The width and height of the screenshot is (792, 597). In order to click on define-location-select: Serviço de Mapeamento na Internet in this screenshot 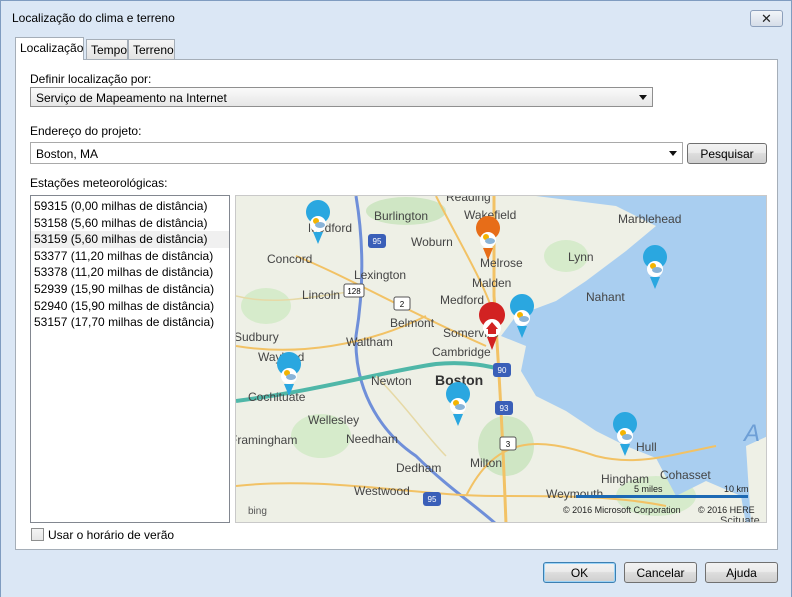, I will do `click(341, 97)`.